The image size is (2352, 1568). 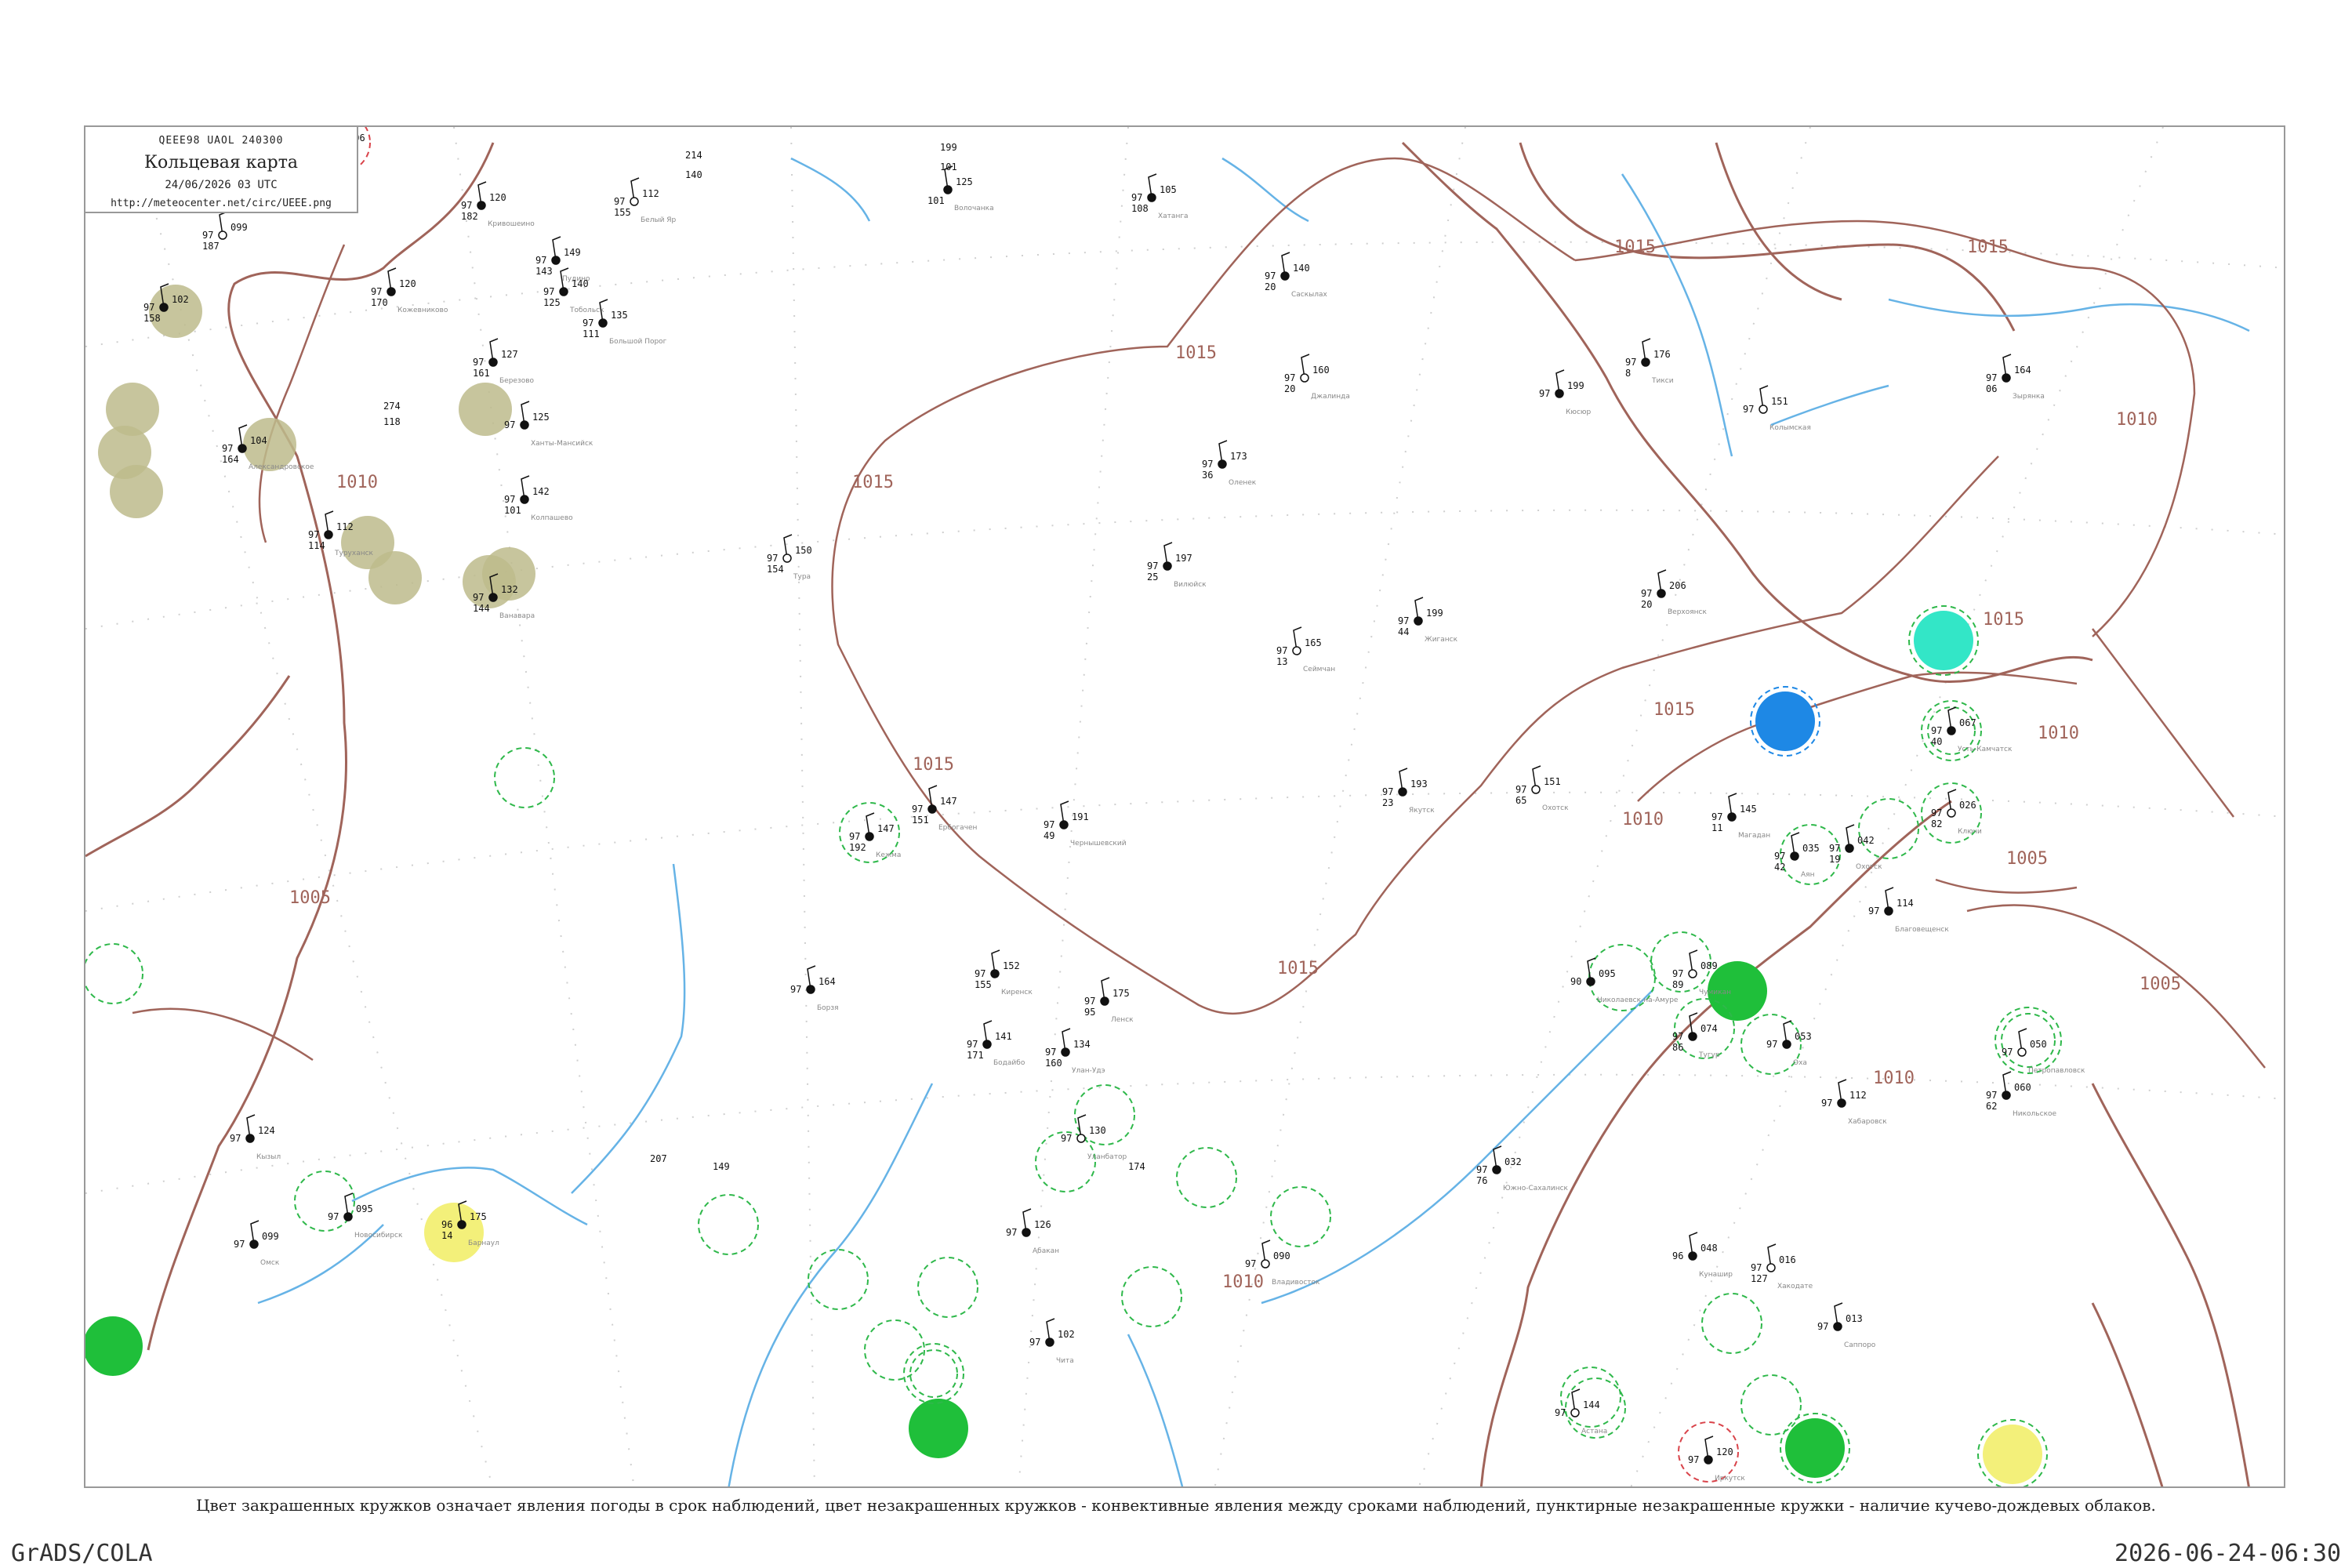 I want to click on station-plot: 175 9795 Ленск, so click(x=1109, y=1000).